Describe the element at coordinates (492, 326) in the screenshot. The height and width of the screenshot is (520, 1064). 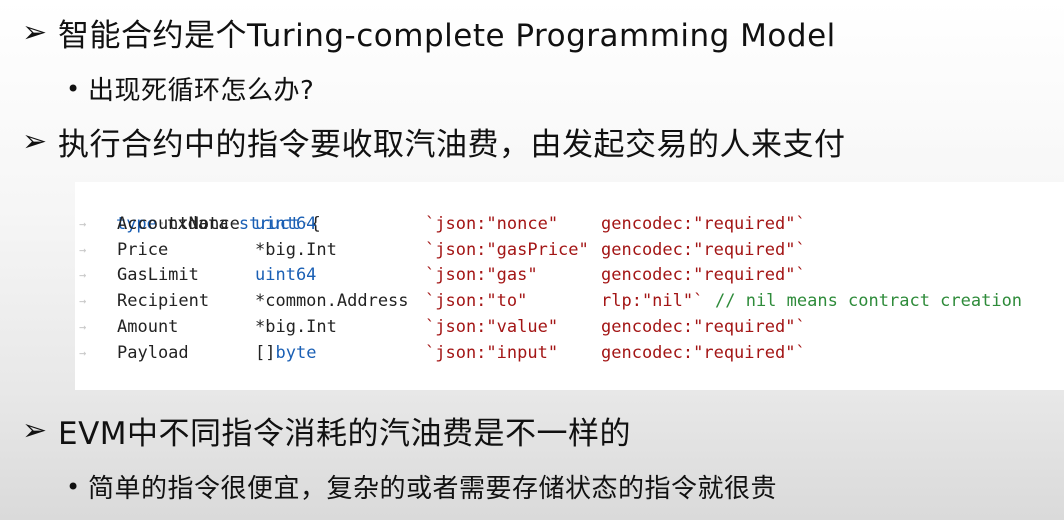
I see `field-json-tag: `json:"value"` at that location.